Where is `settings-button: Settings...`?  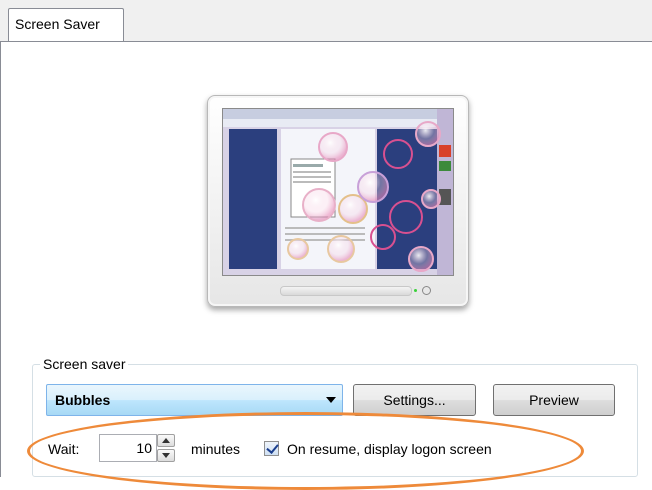 settings-button: Settings... is located at coordinates (414, 400).